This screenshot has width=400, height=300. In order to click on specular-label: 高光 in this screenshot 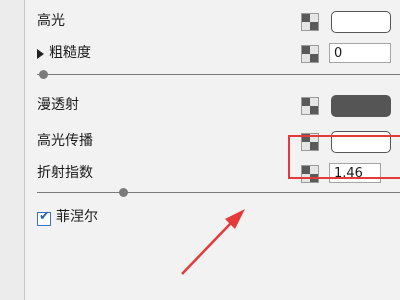, I will do `click(51, 21)`.